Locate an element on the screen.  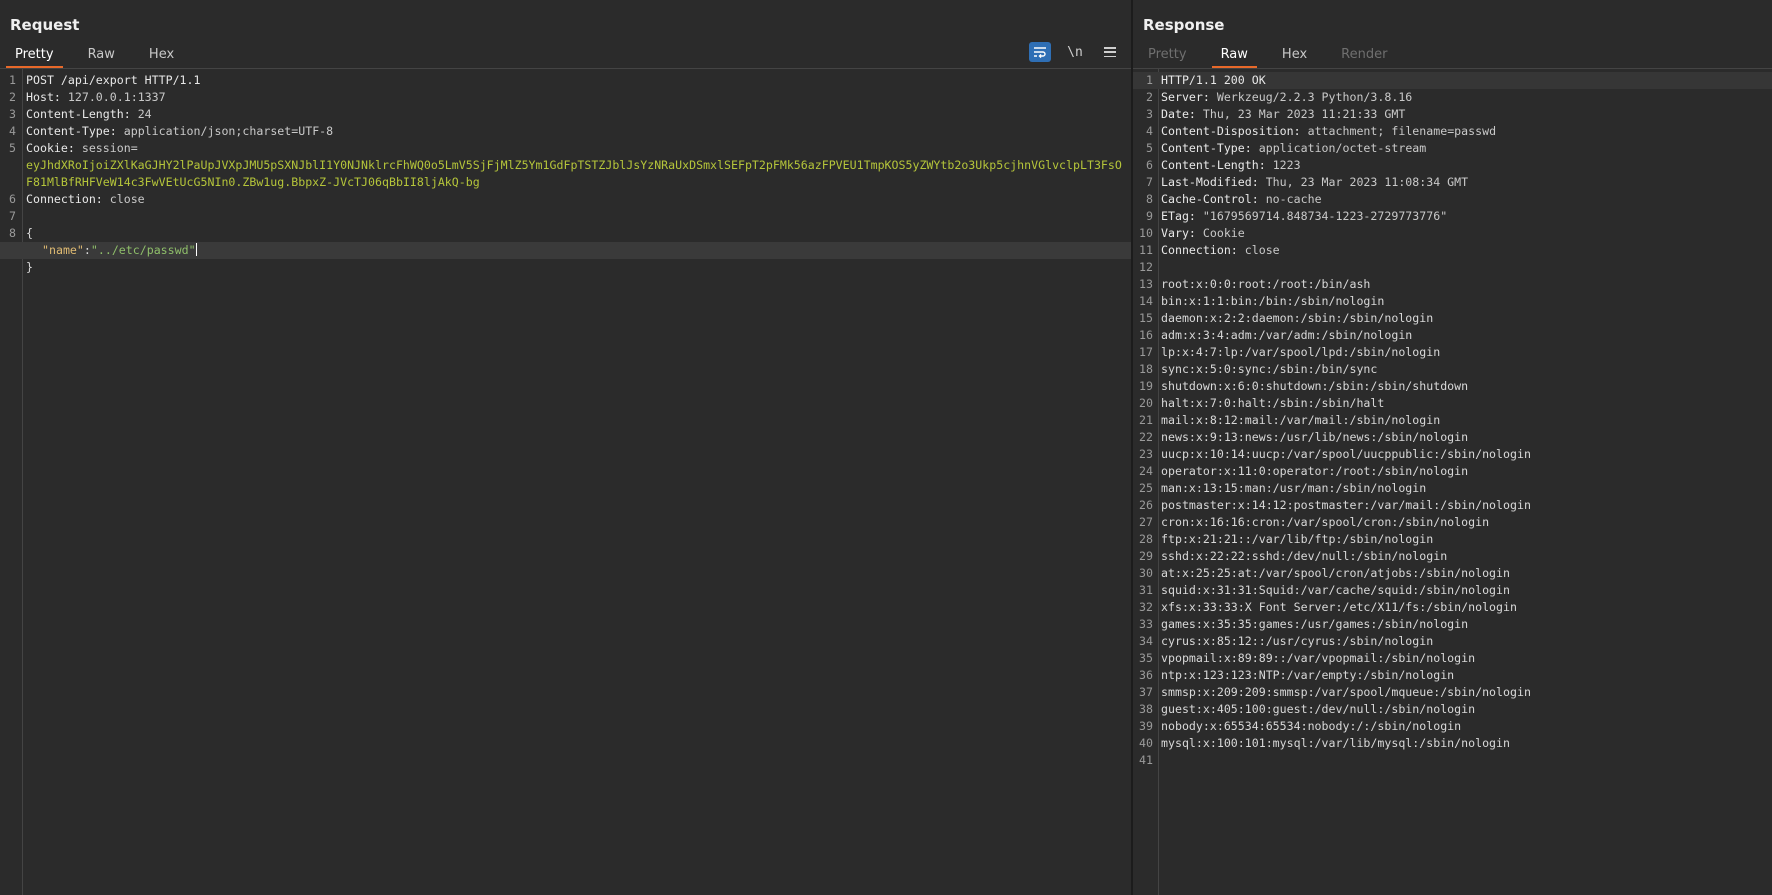
response-tab-render: Render is located at coordinates (1364, 57).